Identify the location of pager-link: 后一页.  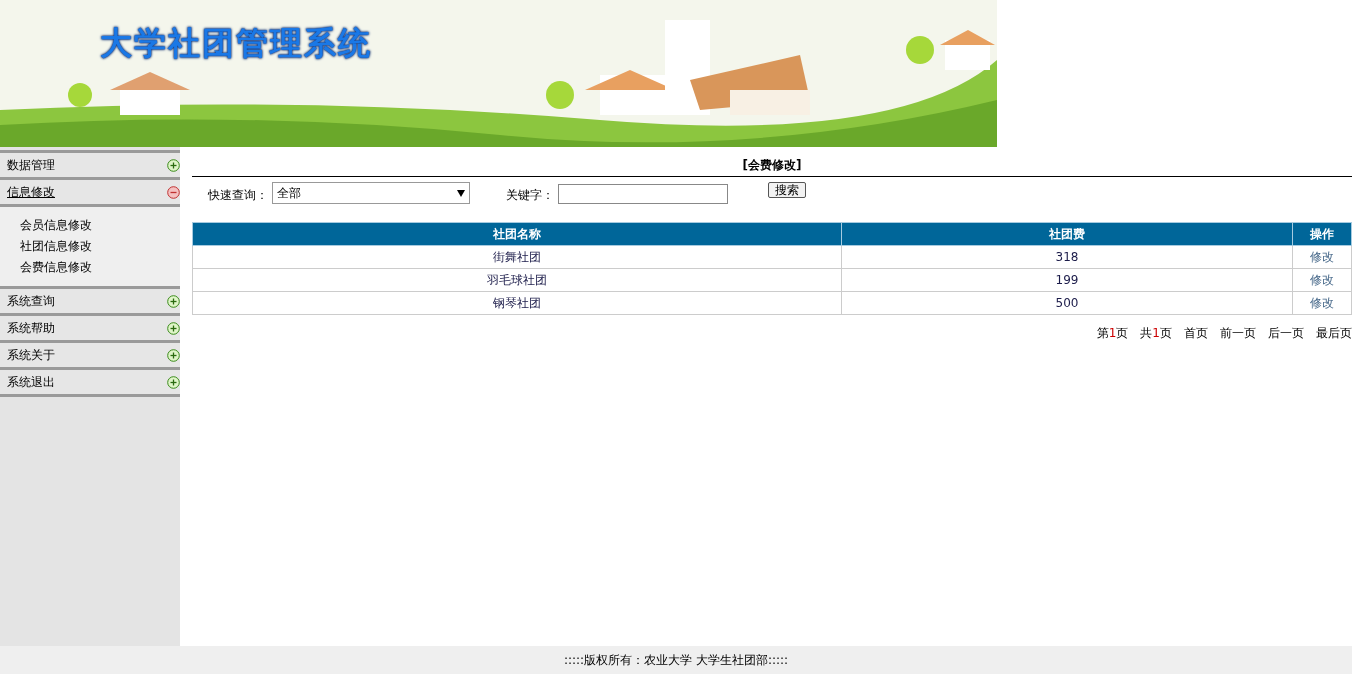
(1286, 333).